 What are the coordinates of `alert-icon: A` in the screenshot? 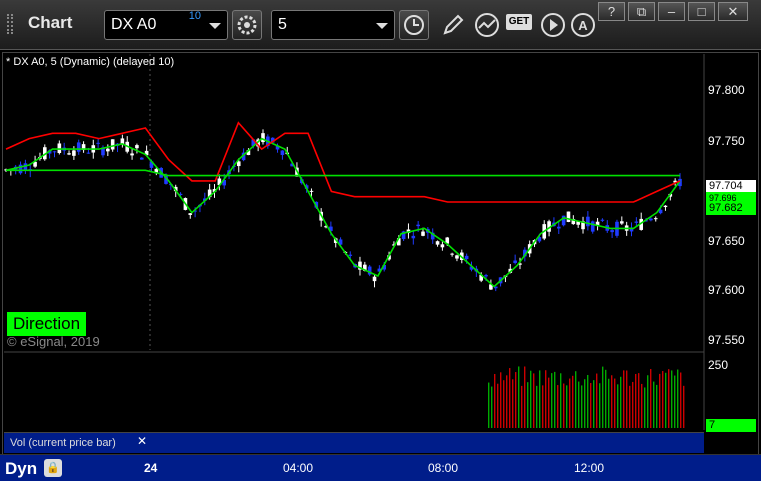 It's located at (583, 25).